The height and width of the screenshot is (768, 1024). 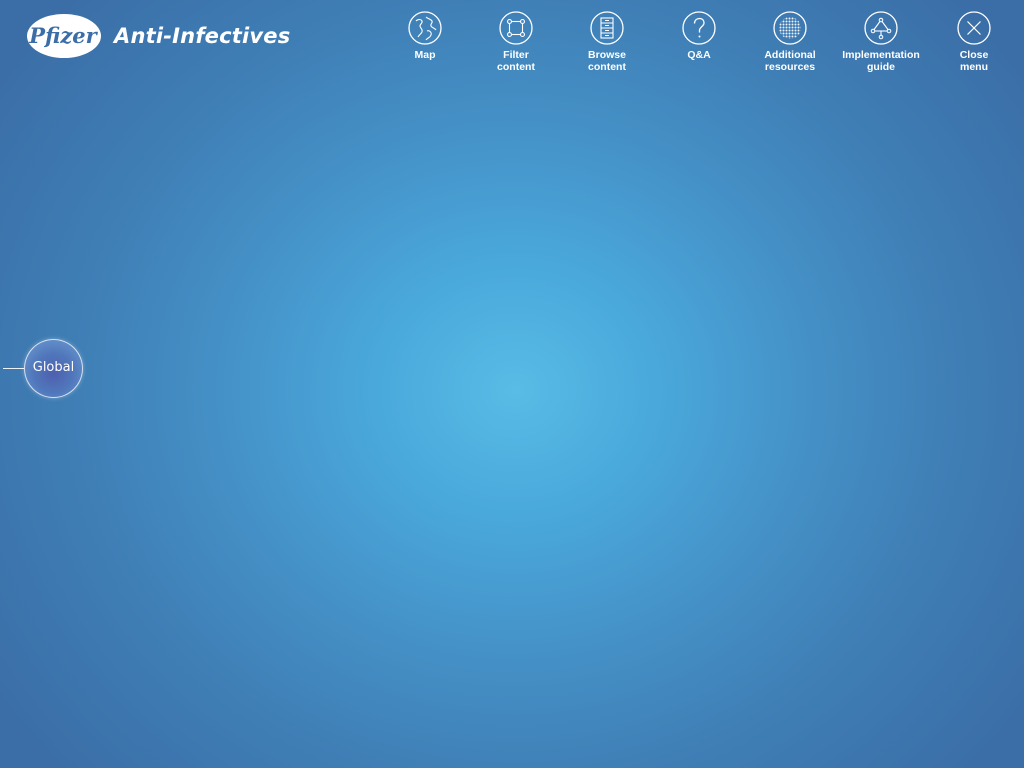 I want to click on browse-content-button: Browse content, so click(x=607, y=42).